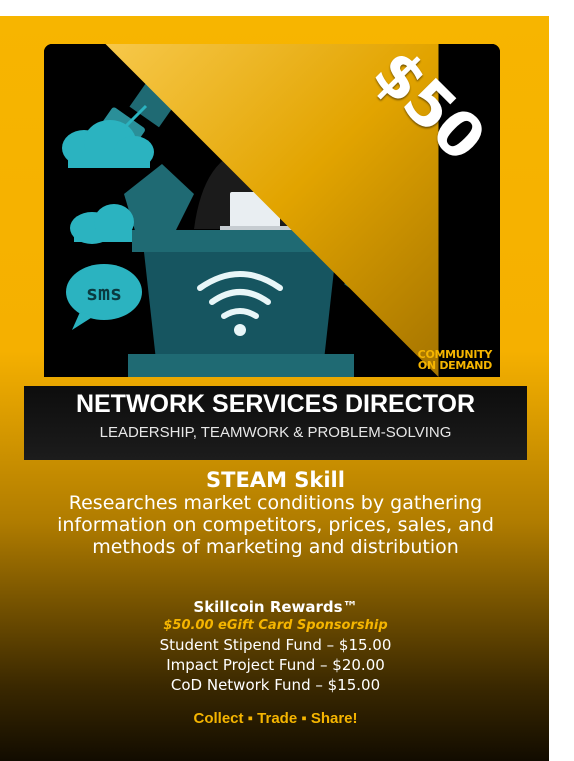 This screenshot has width=574, height=761. What do you see at coordinates (275, 432) in the screenshot?
I see `job-subtitle: LEADERSHIP, TEAMWORK & PROBLEM-SOLVING` at bounding box center [275, 432].